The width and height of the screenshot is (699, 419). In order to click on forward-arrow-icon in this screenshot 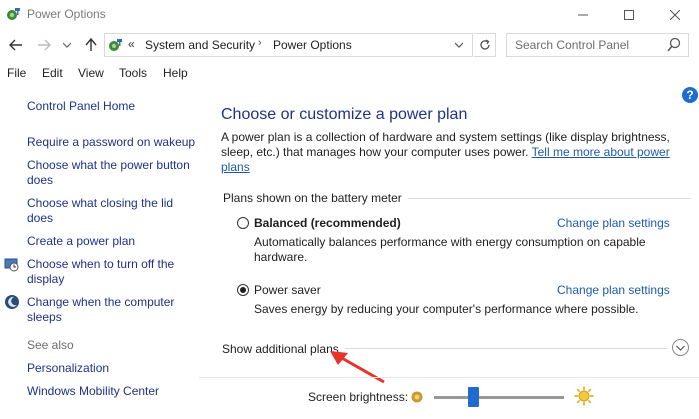, I will do `click(44, 45)`.